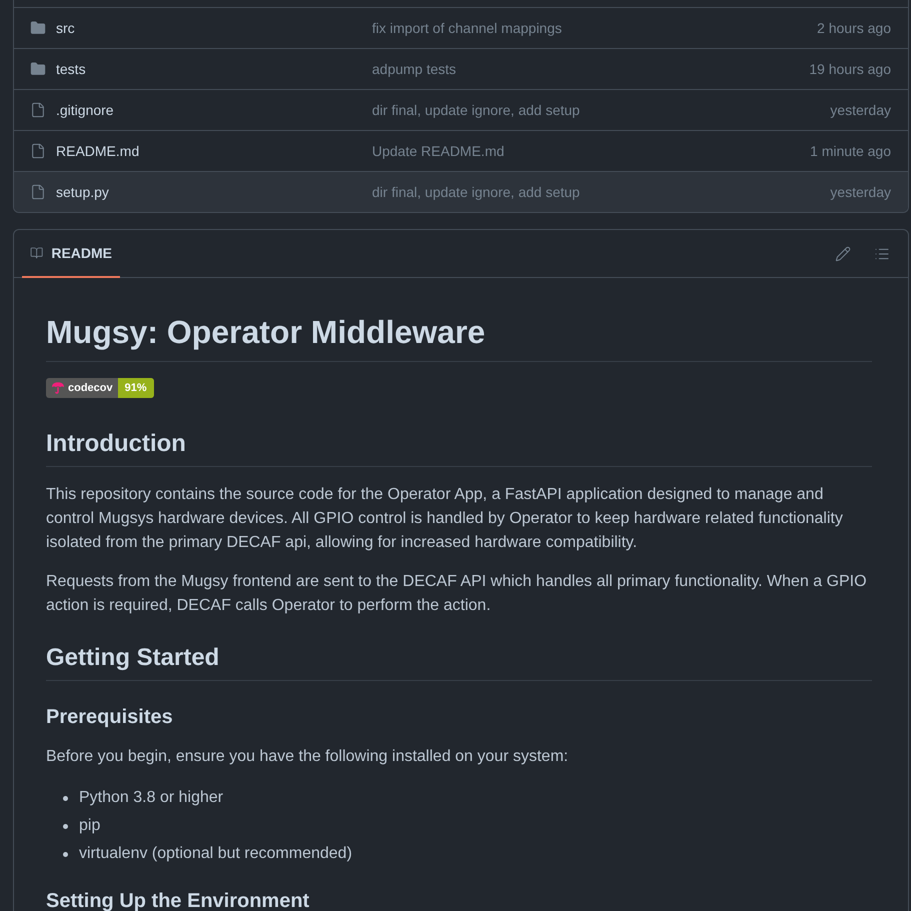 This screenshot has height=911, width=911. Describe the element at coordinates (90, 388) in the screenshot. I see `badge-label: codecov` at that location.